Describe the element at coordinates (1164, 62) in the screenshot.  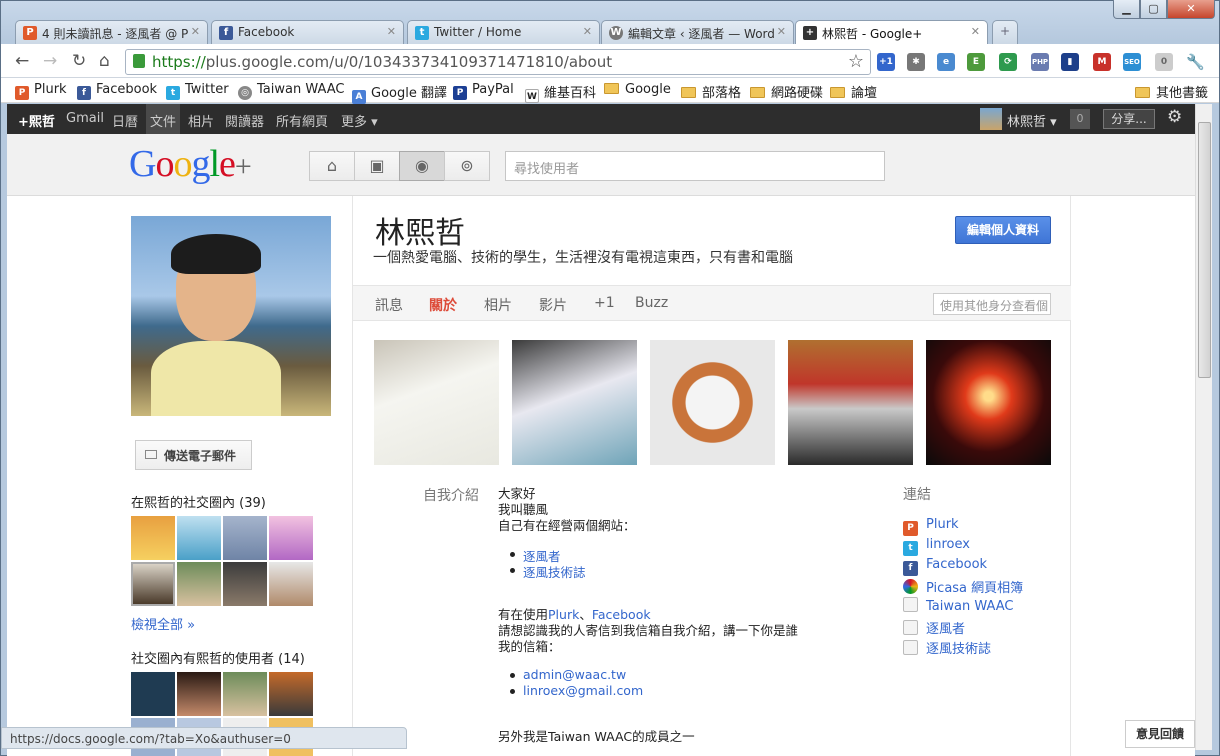
I see `counter-extension-icon: 0` at that location.